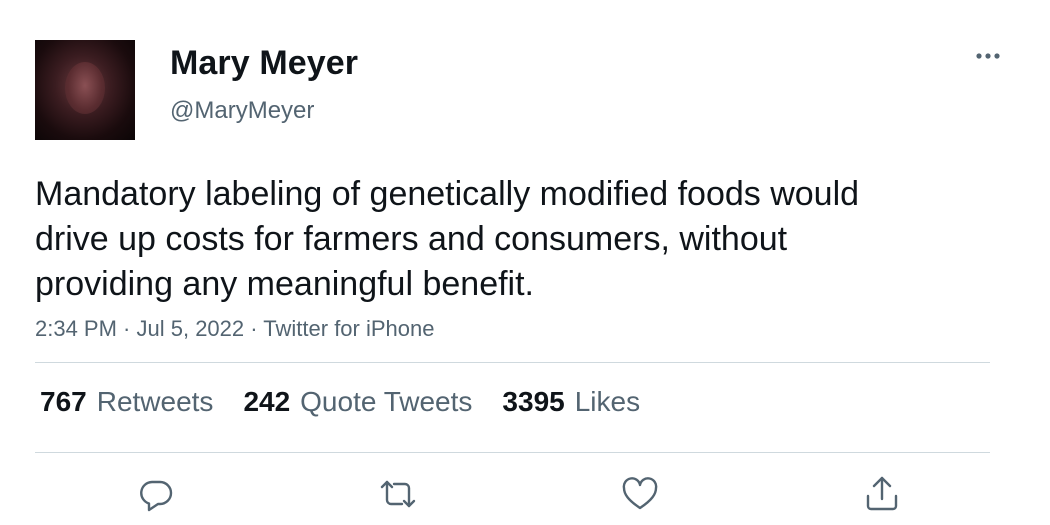  Describe the element at coordinates (264, 63) in the screenshot. I see `display-name: Mary Meyer` at that location.